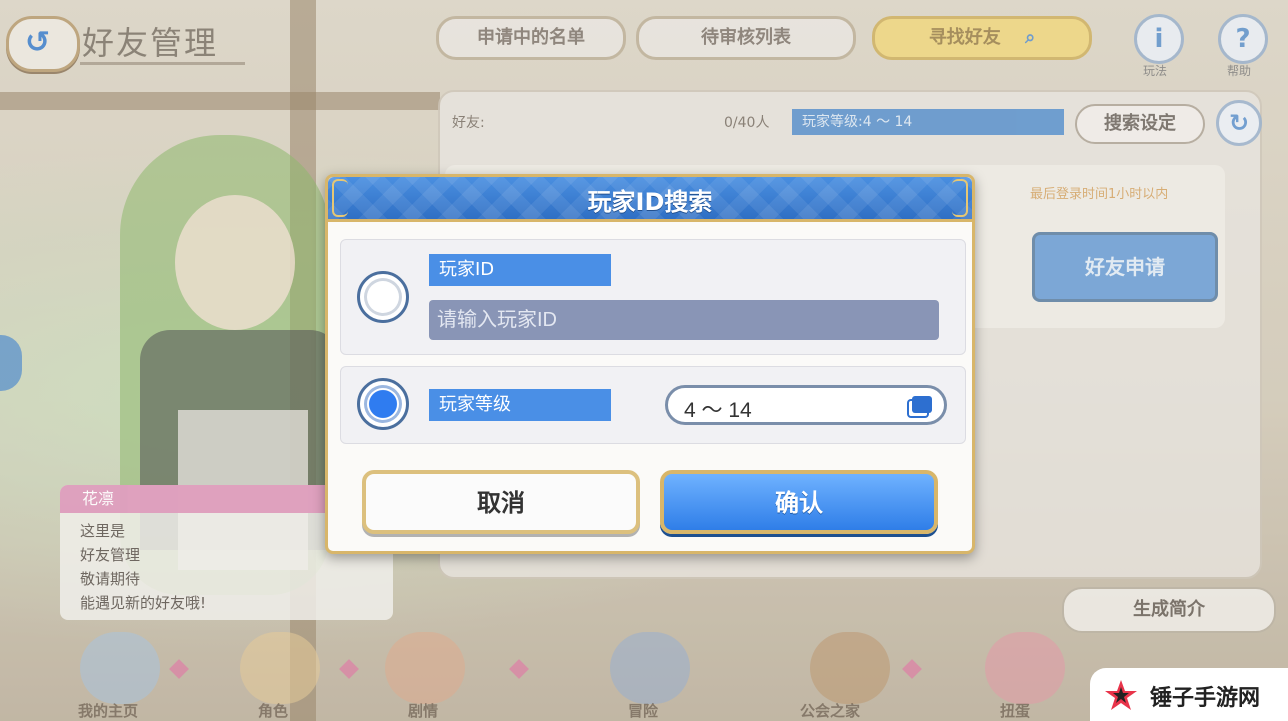  Describe the element at coordinates (684, 320) in the screenshot. I see `player-id-input` at that location.